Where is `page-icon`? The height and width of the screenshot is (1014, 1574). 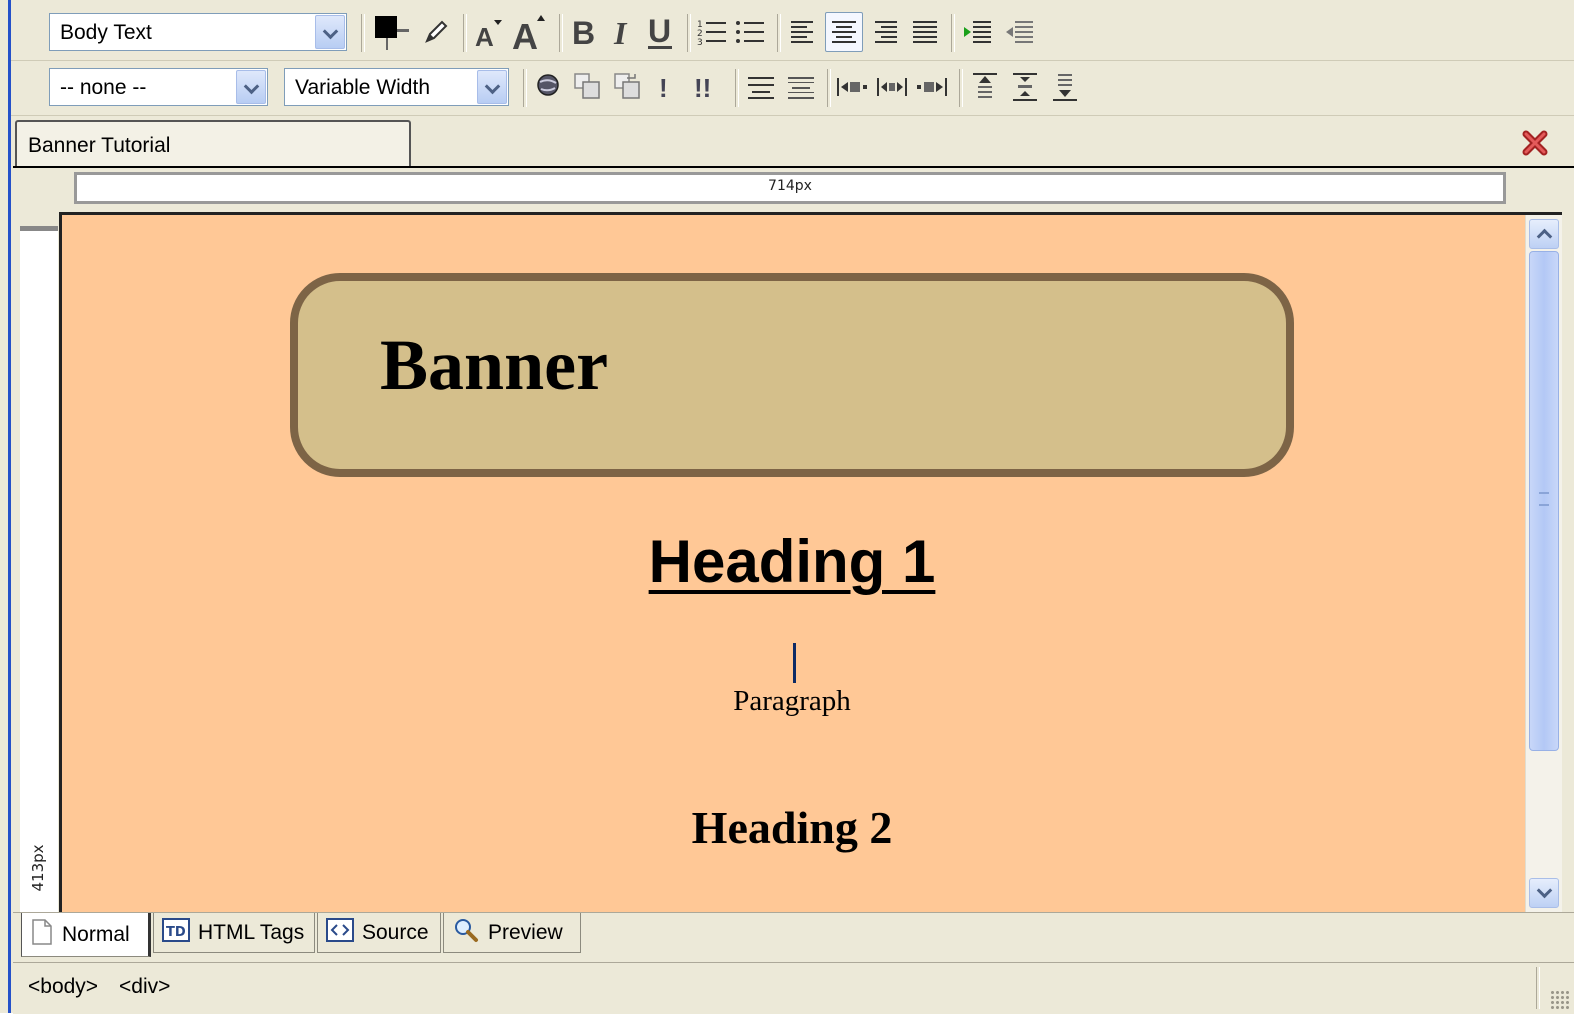
page-icon is located at coordinates (42, 935).